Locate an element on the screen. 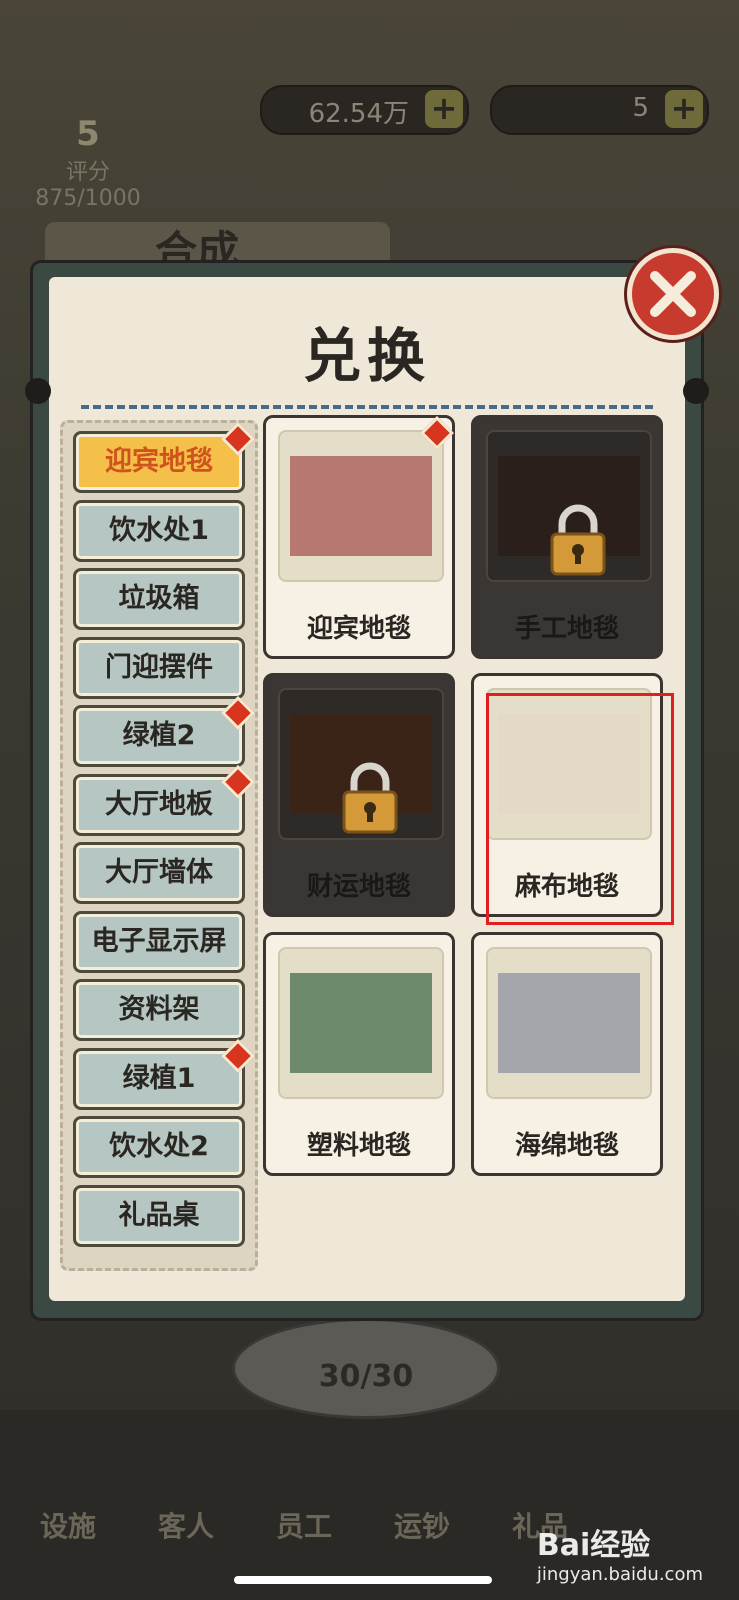 The width and height of the screenshot is (739, 1600). carpet-name: 迎宾地毯 is located at coordinates (358, 629).